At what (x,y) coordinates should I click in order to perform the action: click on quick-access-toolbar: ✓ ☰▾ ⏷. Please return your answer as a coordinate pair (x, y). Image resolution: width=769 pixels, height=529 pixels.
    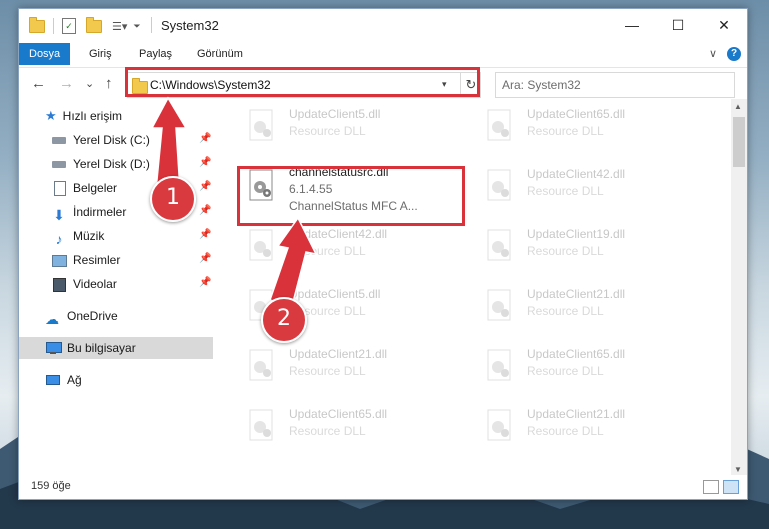
    Looking at the image, I should click on (85, 25).